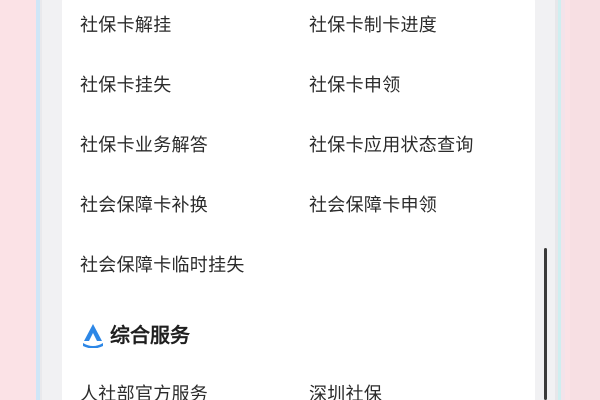 The height and width of the screenshot is (400, 600). Describe the element at coordinates (391, 146) in the screenshot. I see `service-link-app-status-query: 社保卡应用状态查询` at that location.